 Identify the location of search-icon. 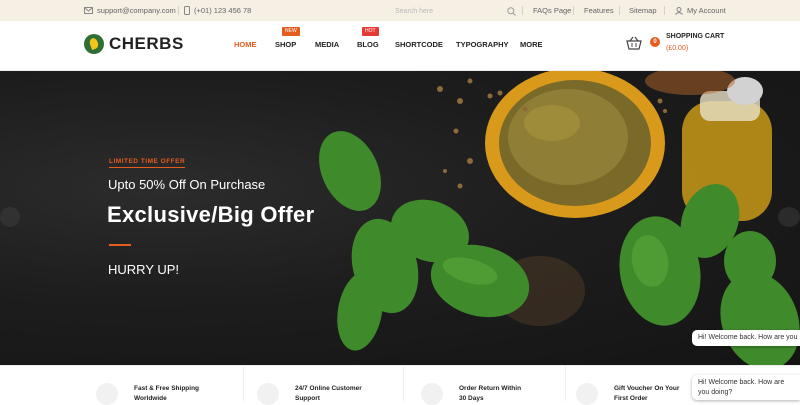
(511, 11).